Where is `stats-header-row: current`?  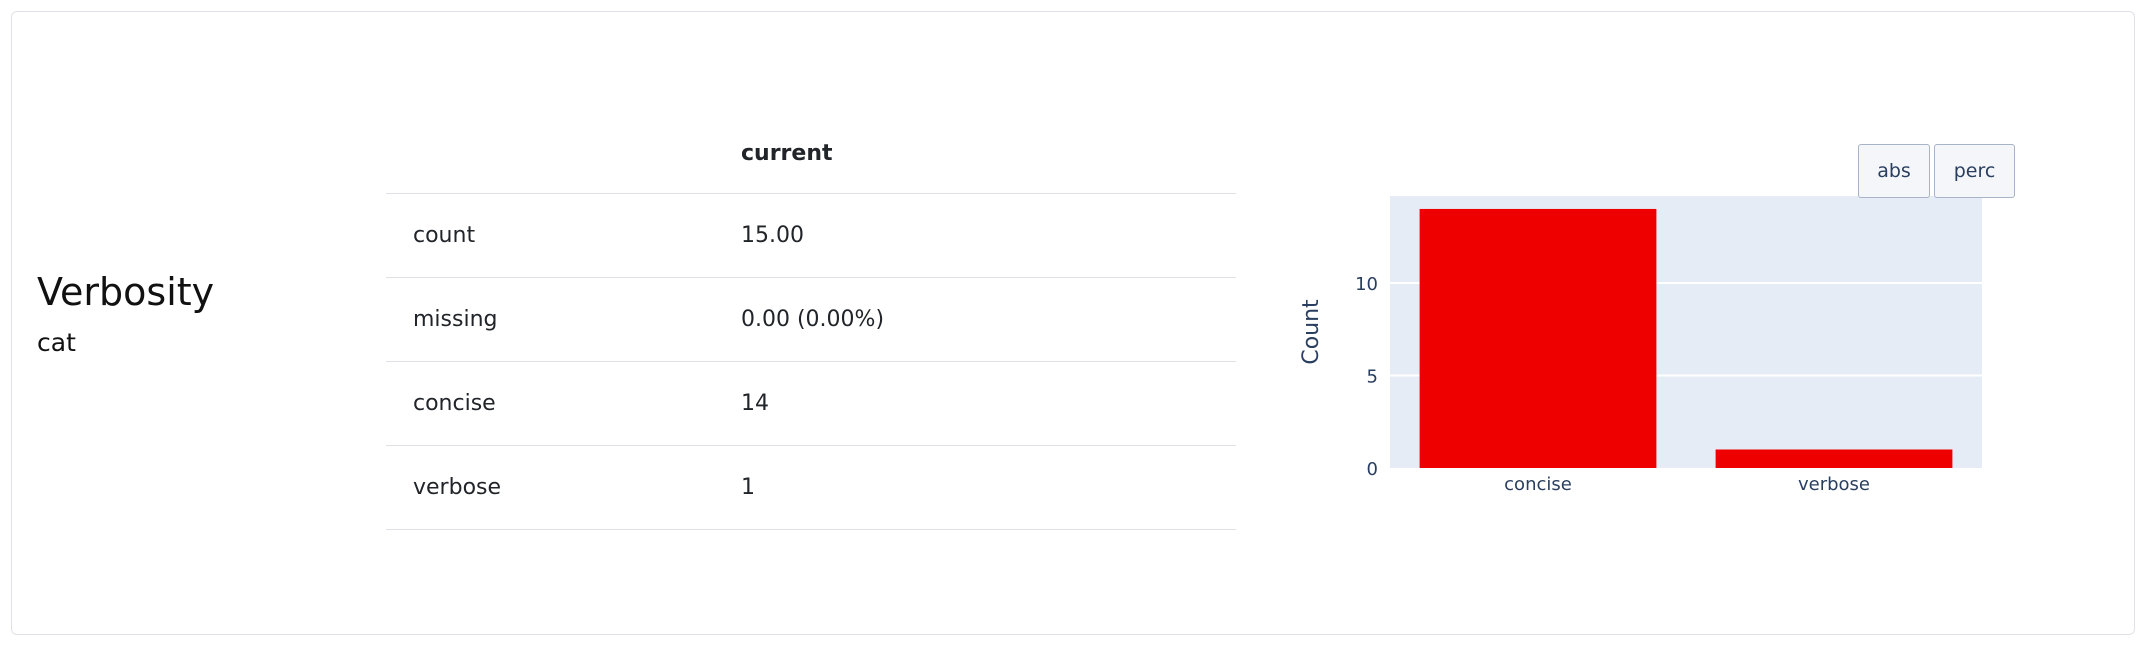 stats-header-row: current is located at coordinates (811, 154).